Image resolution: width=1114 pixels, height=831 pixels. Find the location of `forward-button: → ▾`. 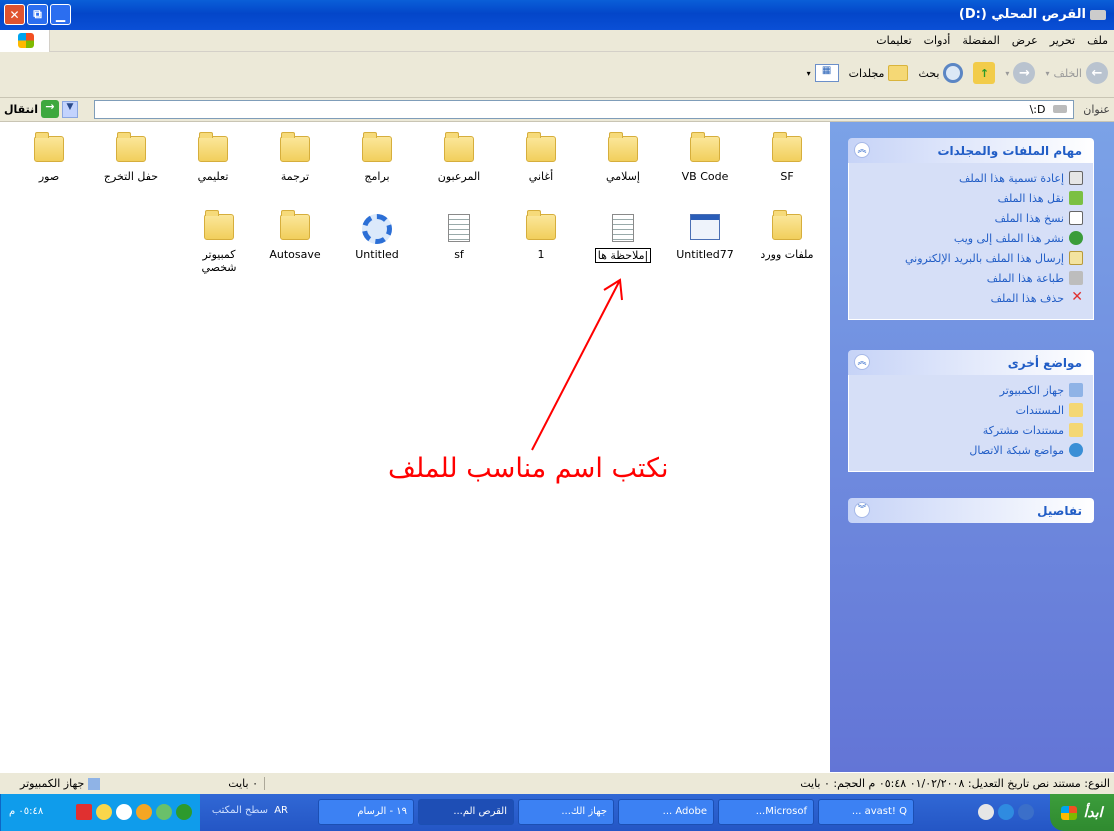

forward-button: → ▾ is located at coordinates (1020, 73).